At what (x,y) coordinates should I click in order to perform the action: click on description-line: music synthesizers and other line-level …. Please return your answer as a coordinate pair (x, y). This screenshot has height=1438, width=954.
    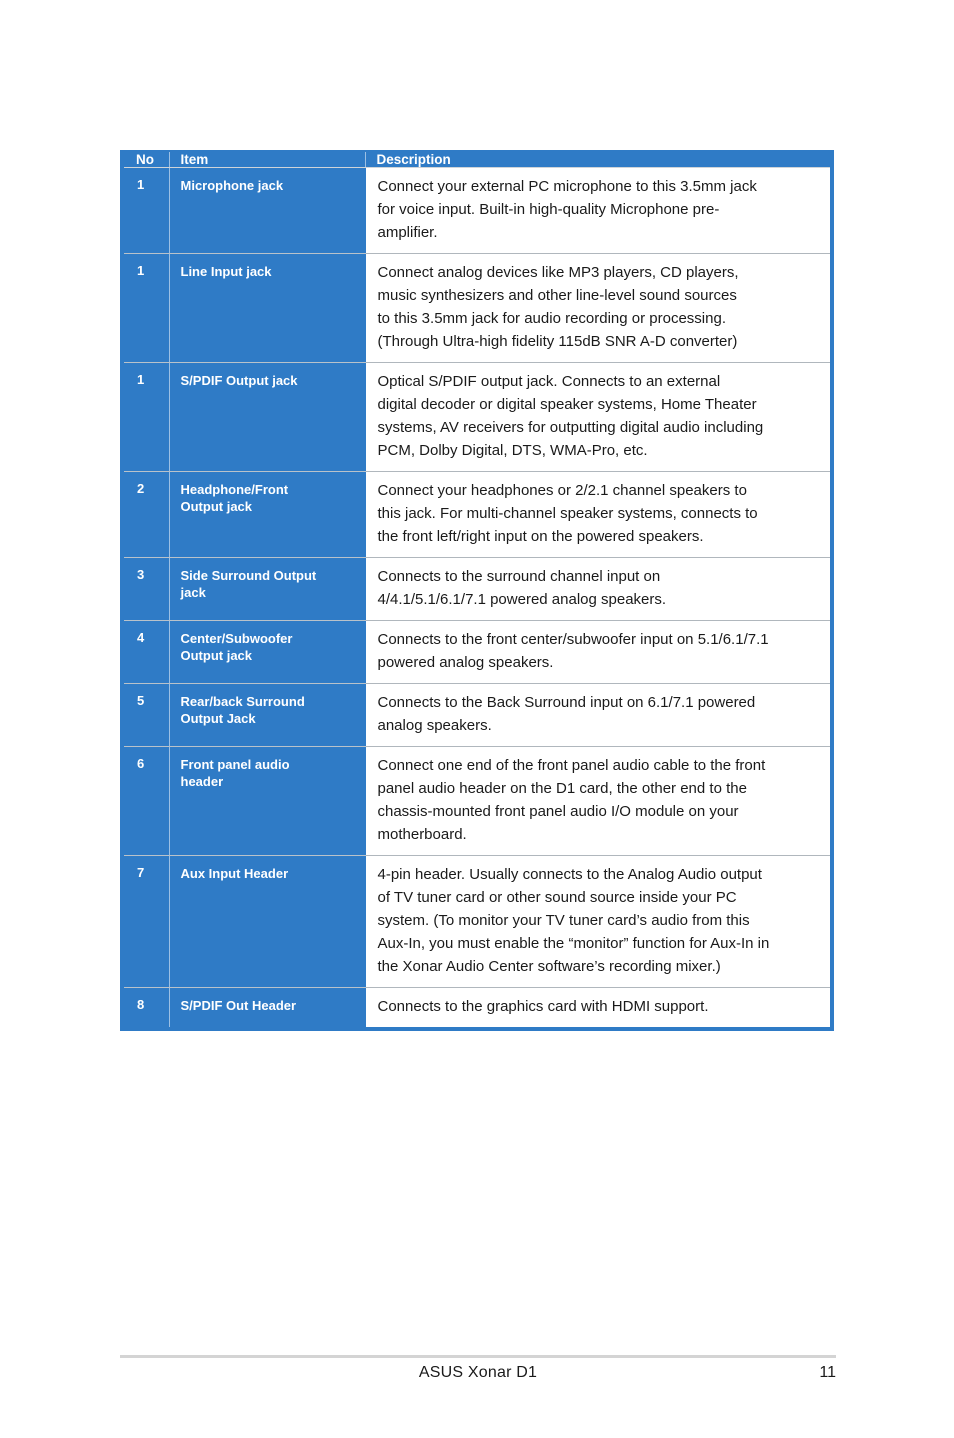
    Looking at the image, I should click on (557, 295).